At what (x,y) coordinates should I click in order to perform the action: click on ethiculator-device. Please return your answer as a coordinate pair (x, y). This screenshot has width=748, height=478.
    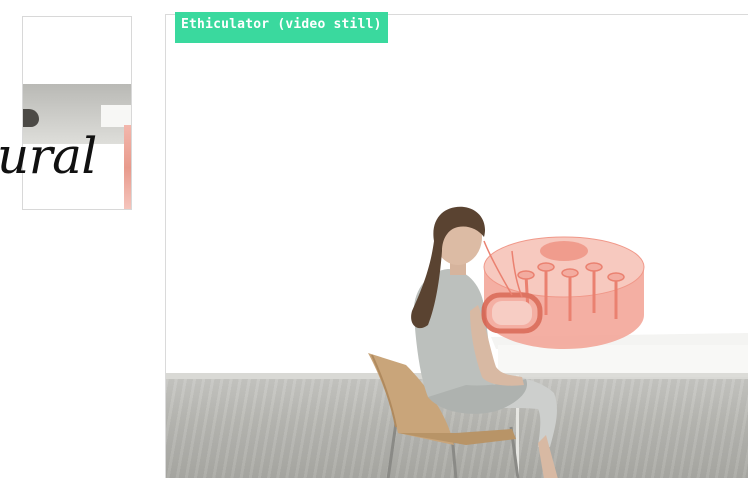
    Looking at the image, I should click on (563, 292).